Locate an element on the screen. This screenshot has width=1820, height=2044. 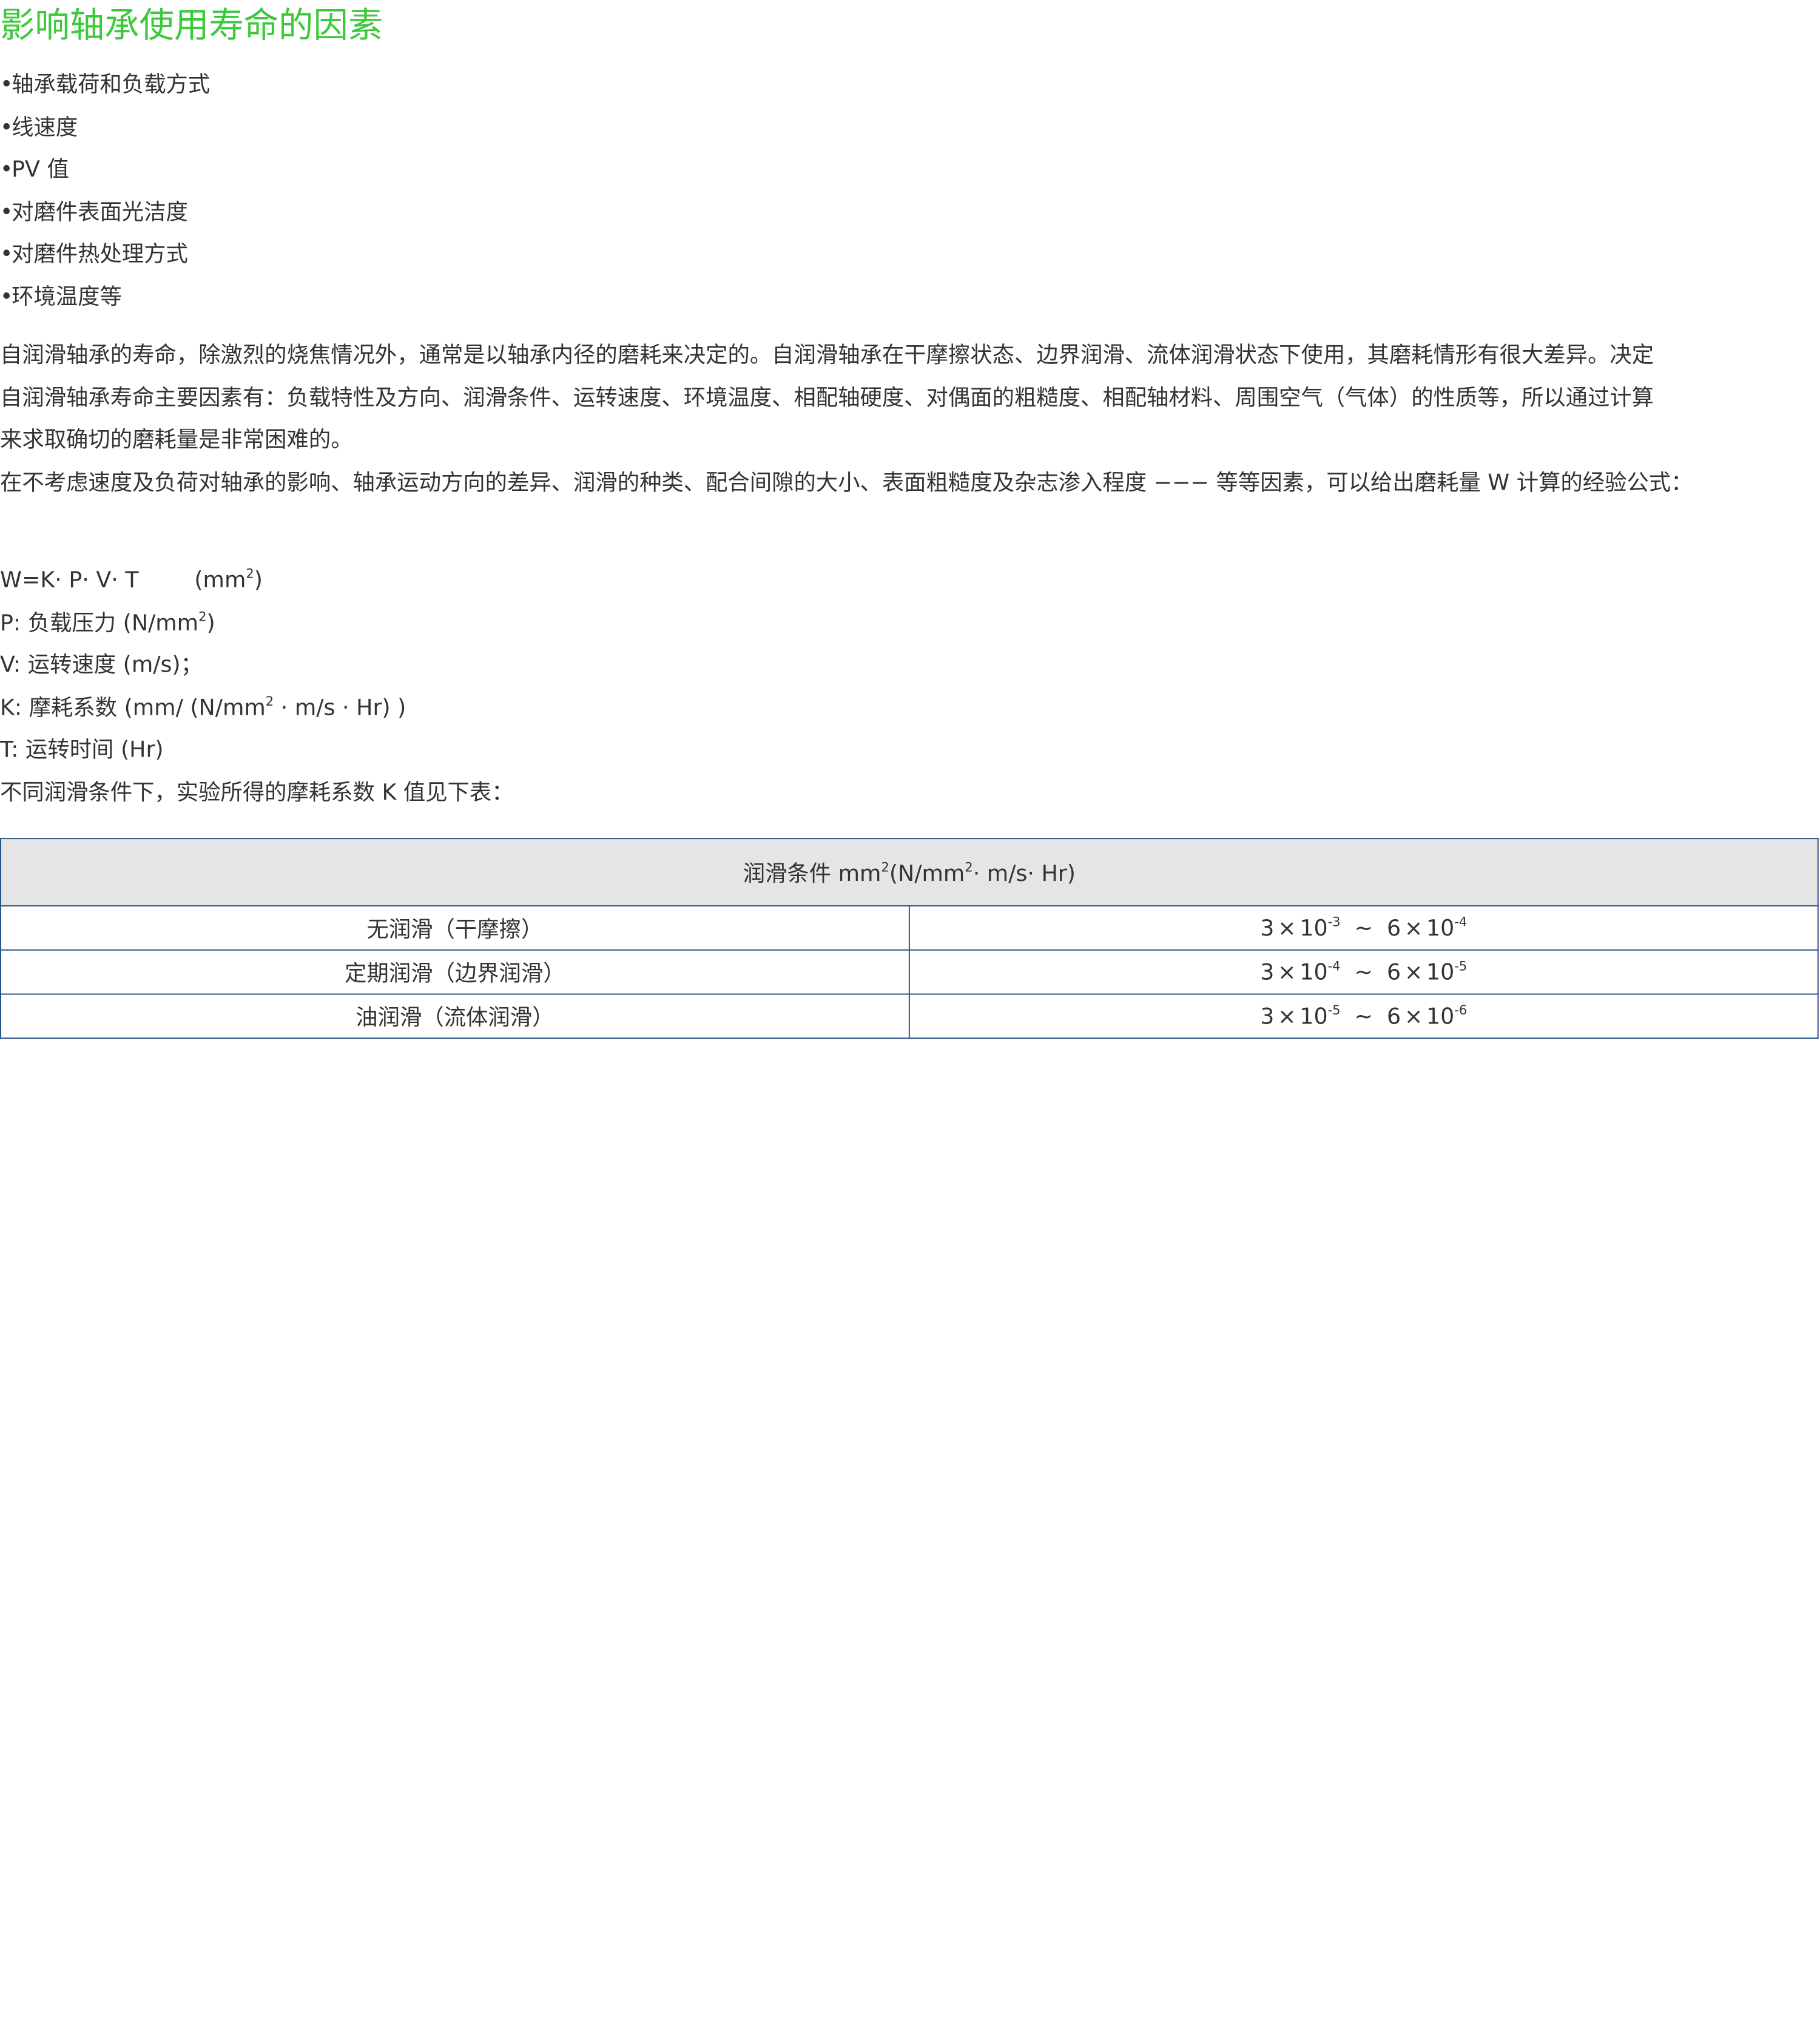
formula-main: W=K· P· V· T (mm2) is located at coordinates (131, 579).